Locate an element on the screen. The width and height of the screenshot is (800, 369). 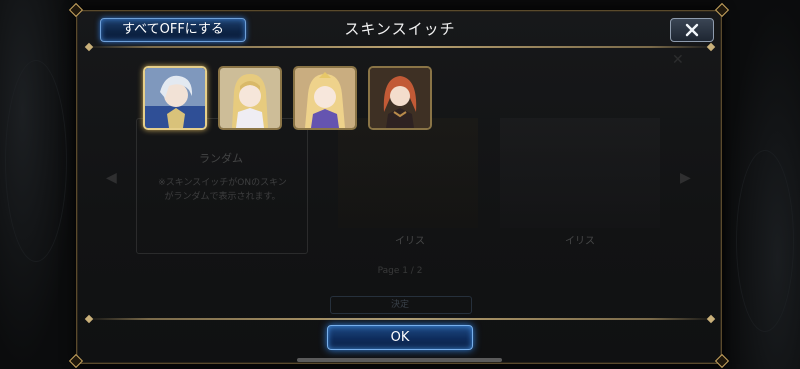
background-desc-line: がランダムで表示されます。 is located at coordinates (222, 197).